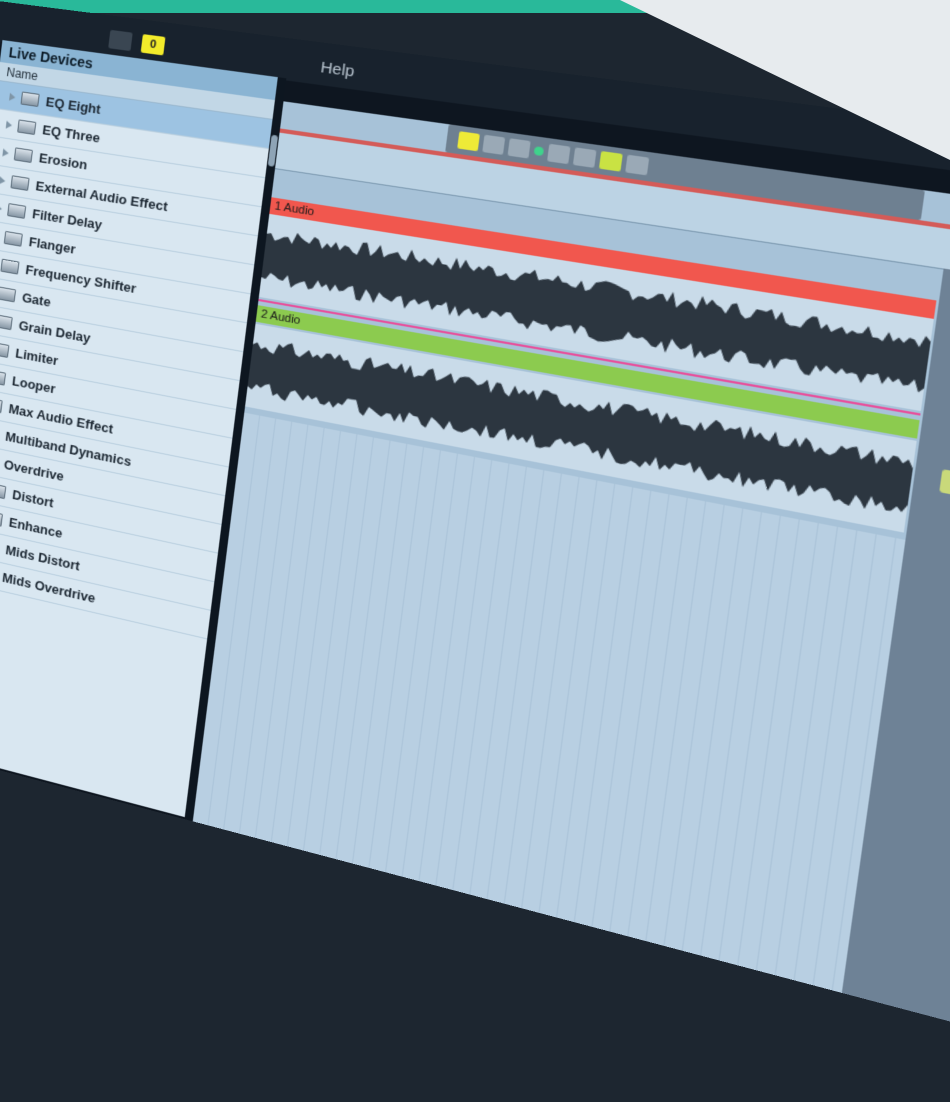  What do you see at coordinates (35, 527) in the screenshot?
I see `browser-item-label: Enhance` at bounding box center [35, 527].